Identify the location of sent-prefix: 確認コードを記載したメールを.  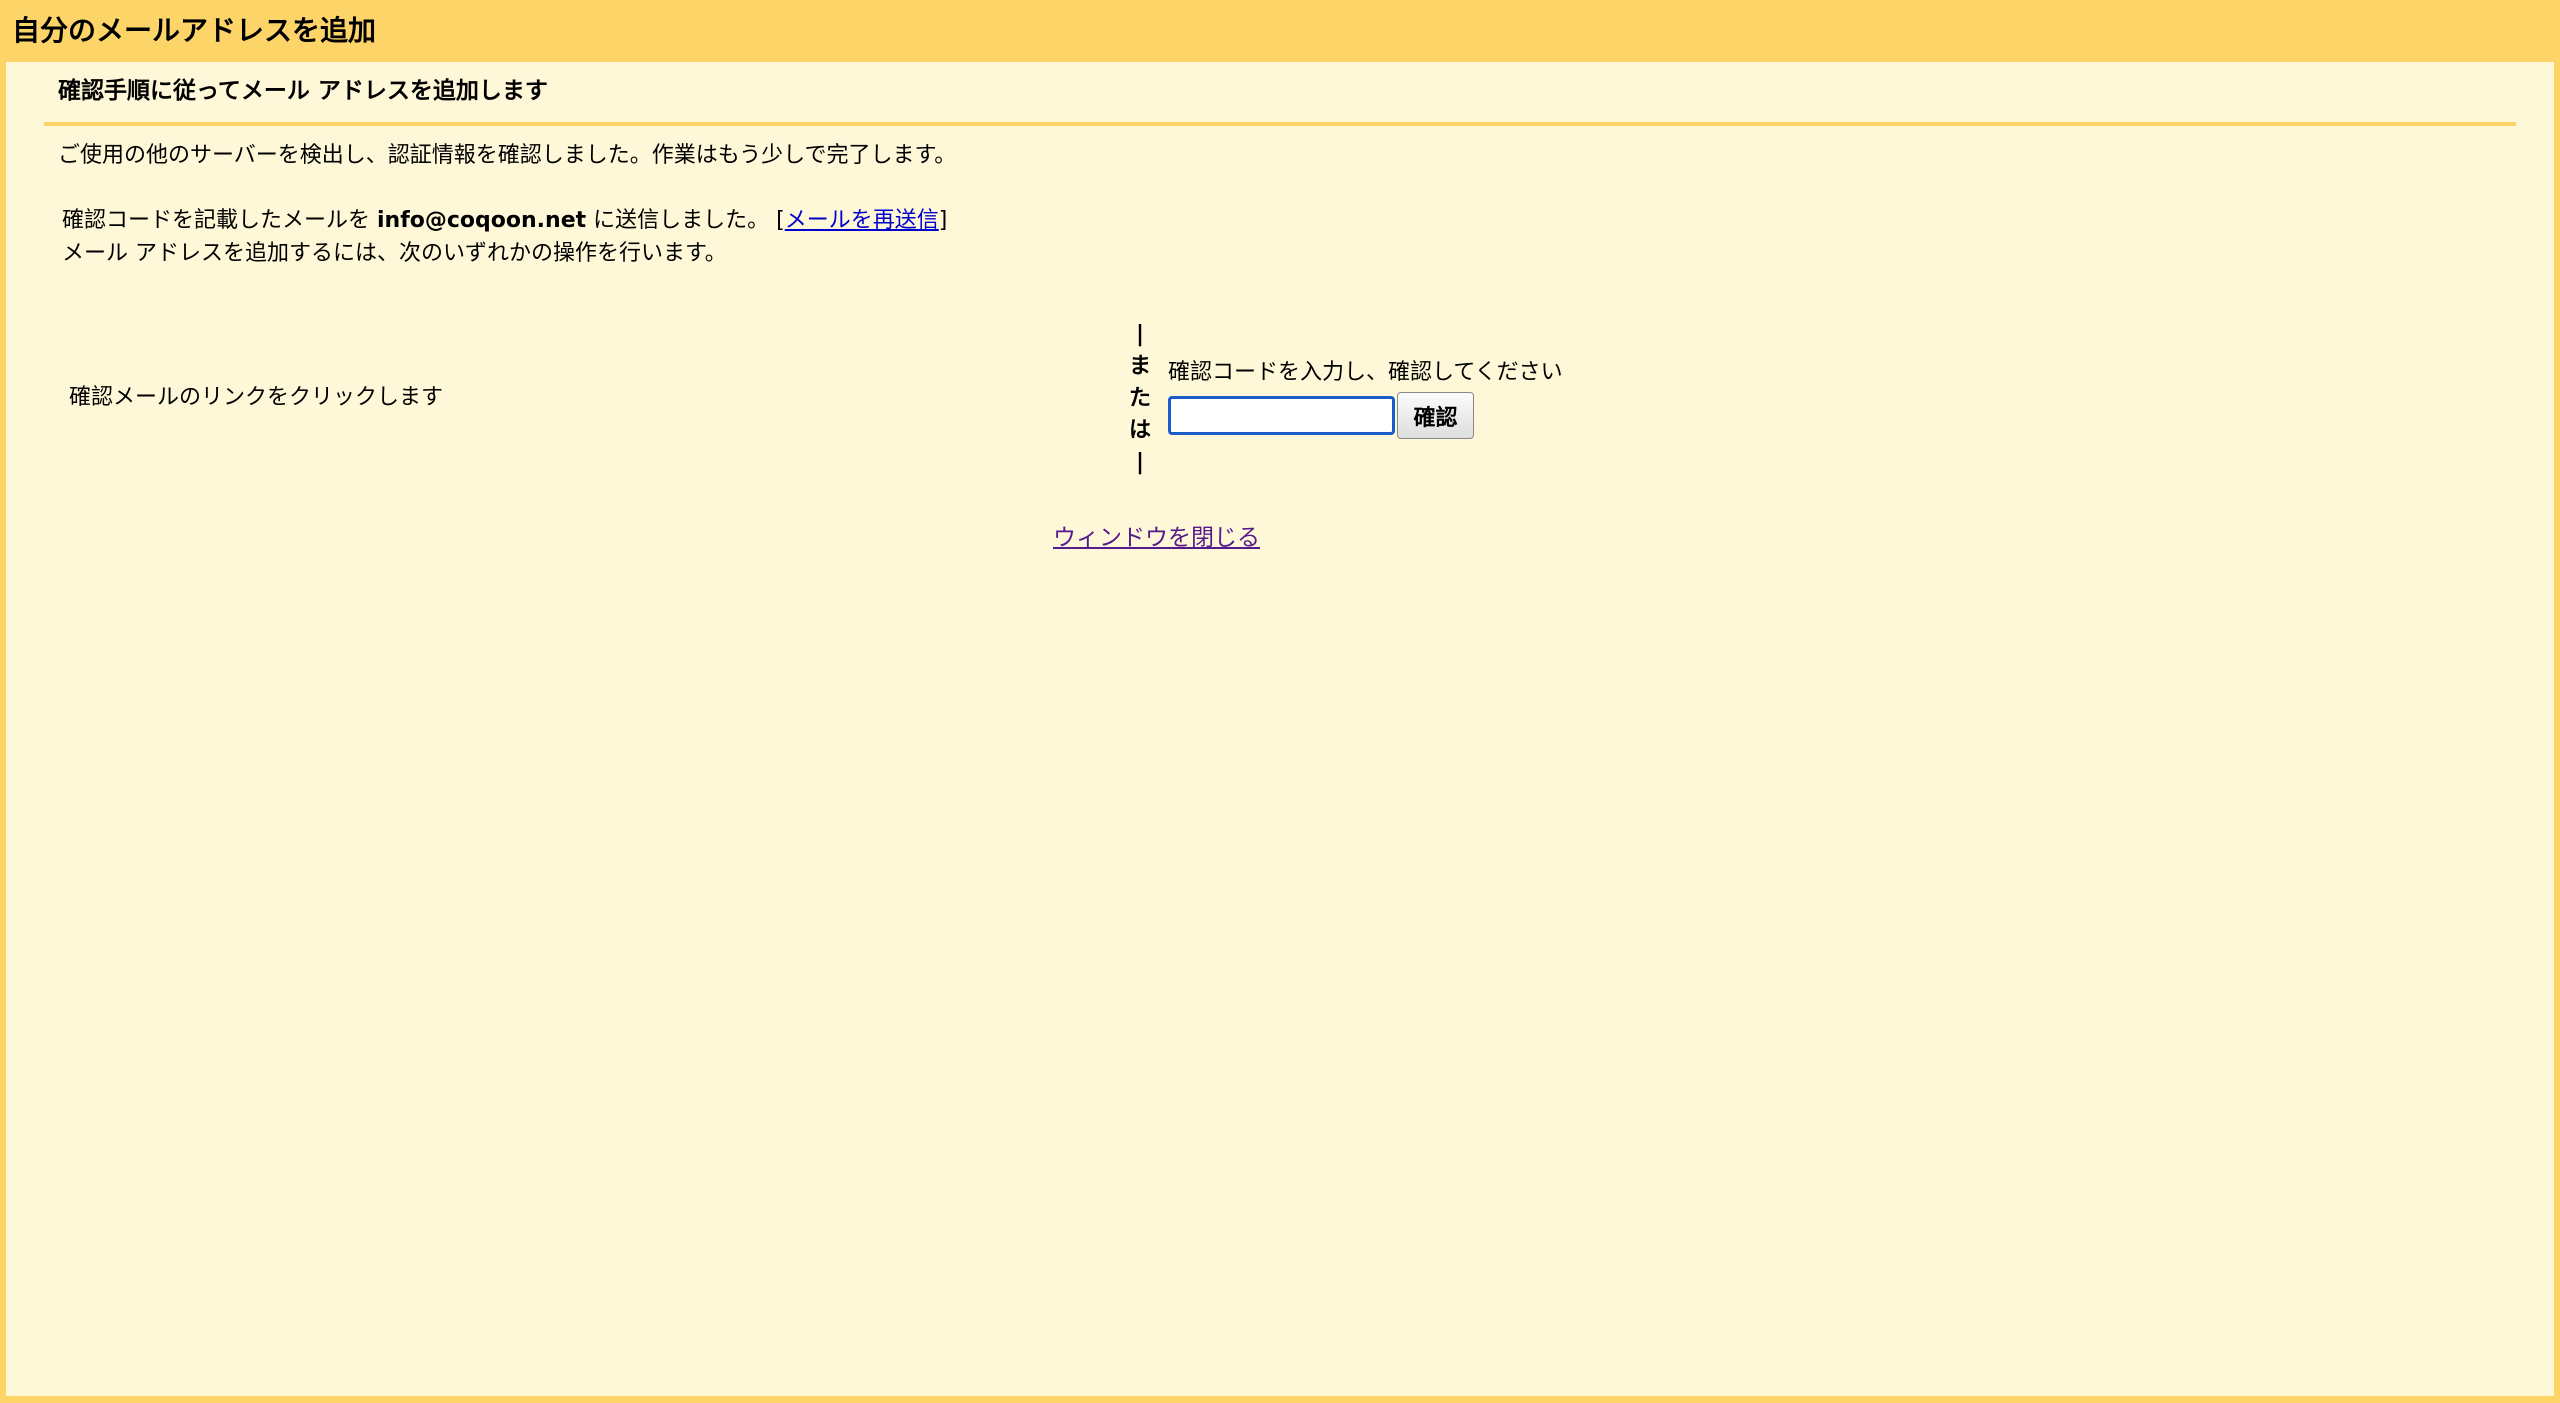
(219, 220).